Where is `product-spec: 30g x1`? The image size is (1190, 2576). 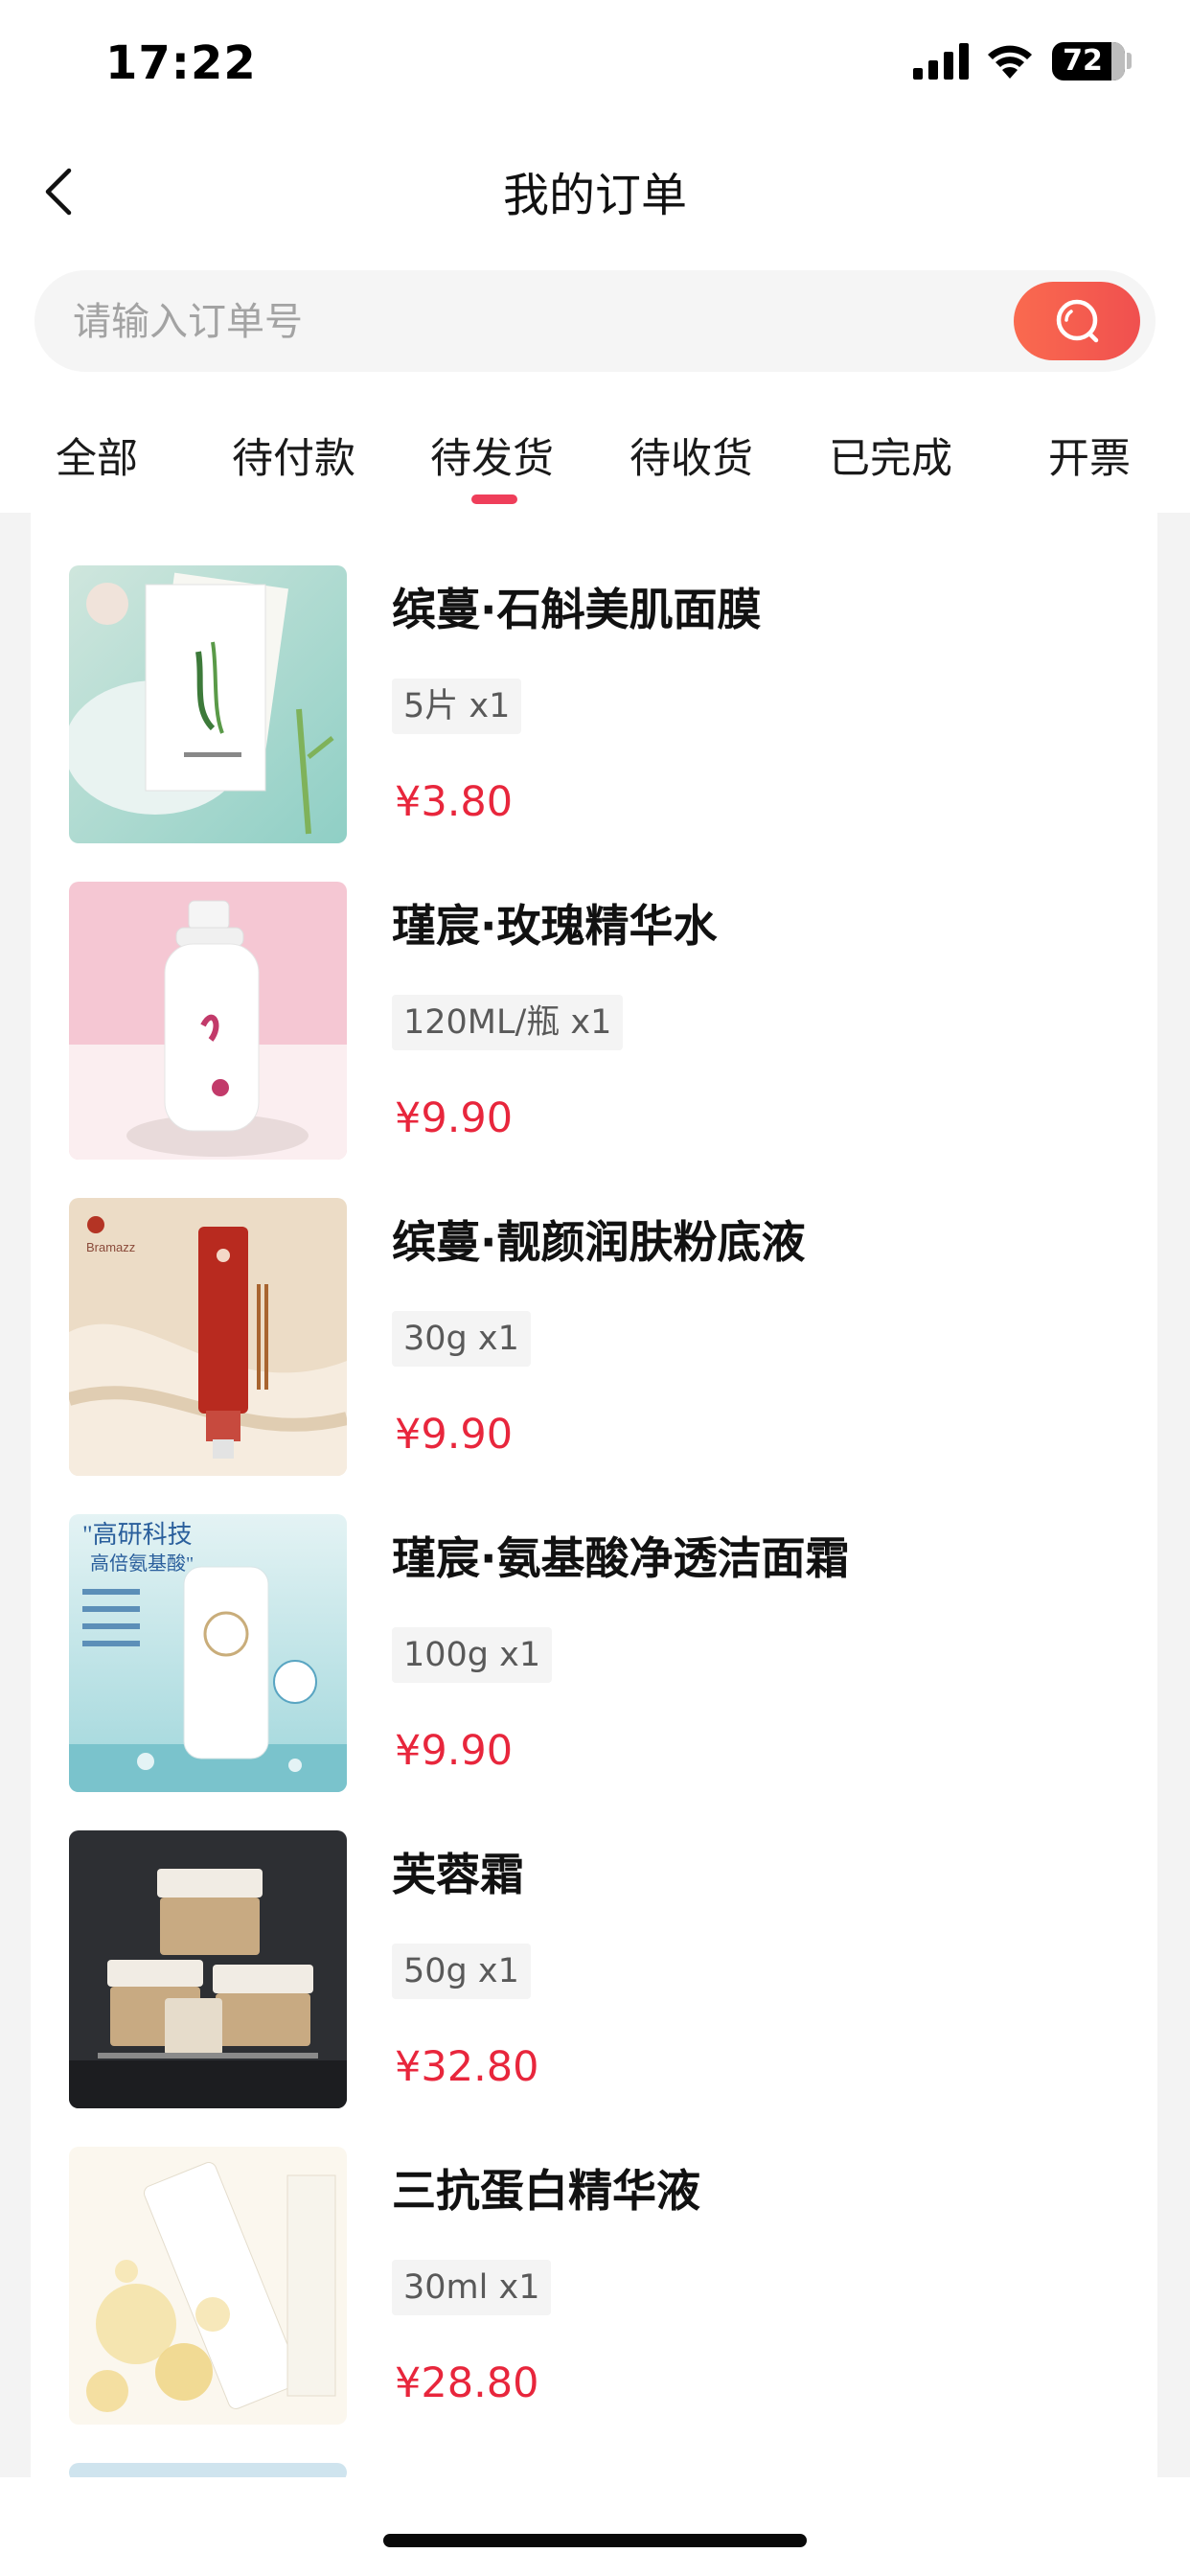
product-spec: 30g x1 is located at coordinates (461, 1339).